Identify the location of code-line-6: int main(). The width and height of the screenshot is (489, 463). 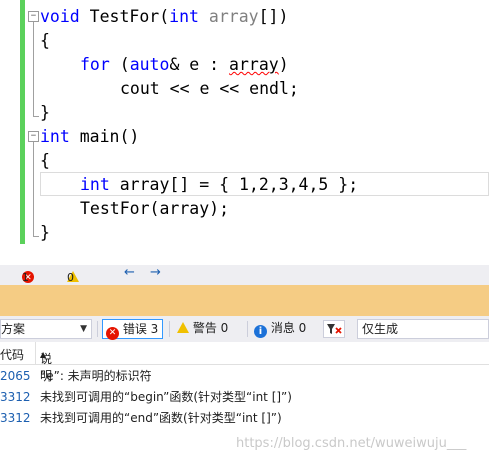
(90, 136).